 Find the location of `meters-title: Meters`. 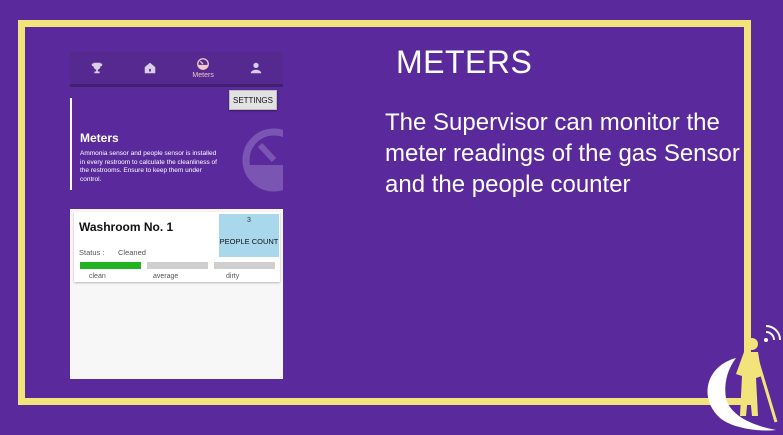

meters-title: Meters is located at coordinates (99, 138).